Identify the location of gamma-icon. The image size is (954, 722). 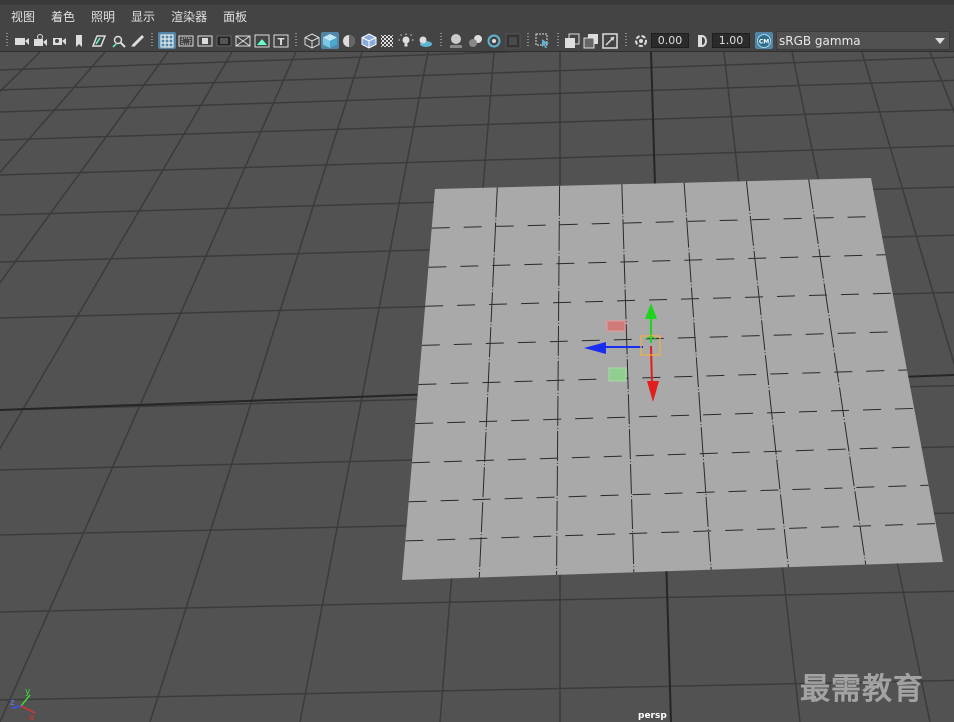
(702, 40).